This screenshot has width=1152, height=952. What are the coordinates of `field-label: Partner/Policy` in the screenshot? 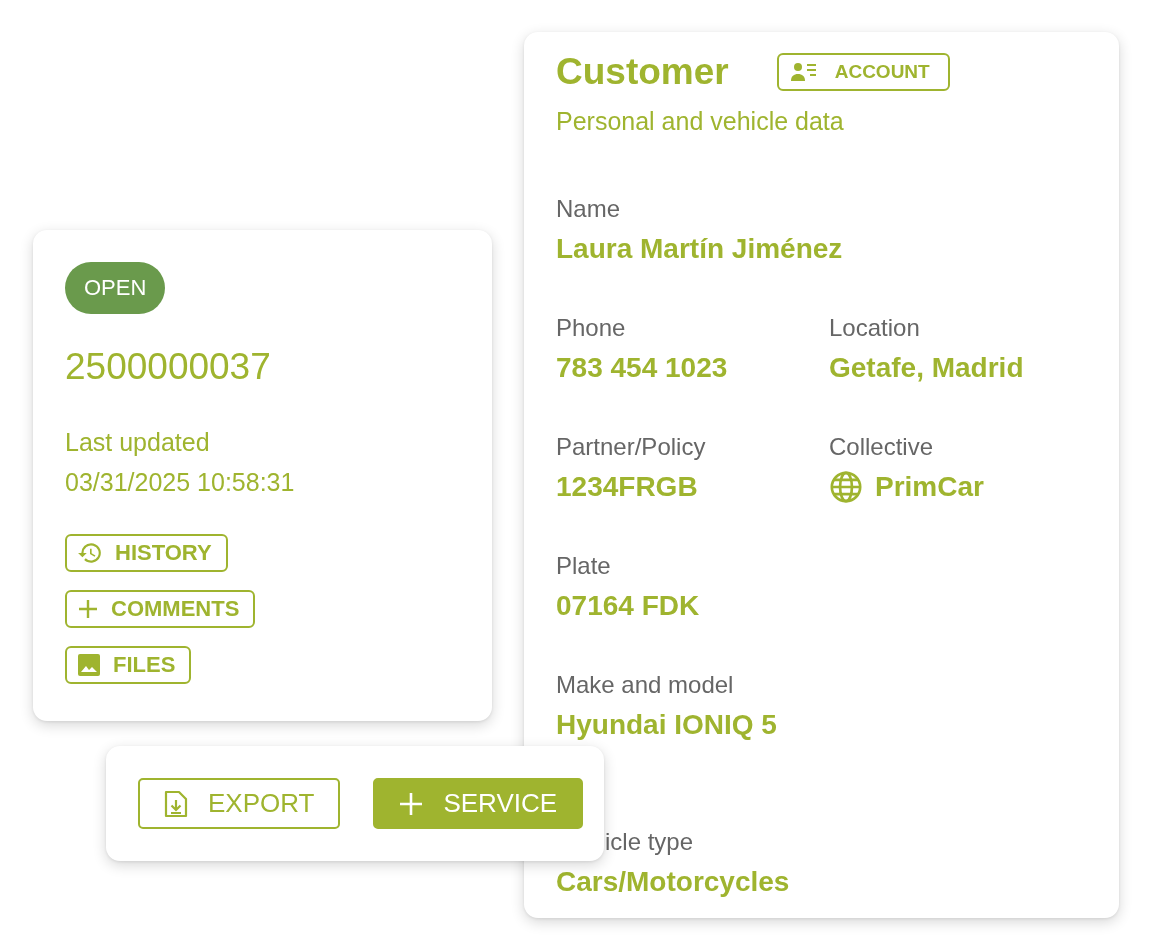 It's located at (631, 447).